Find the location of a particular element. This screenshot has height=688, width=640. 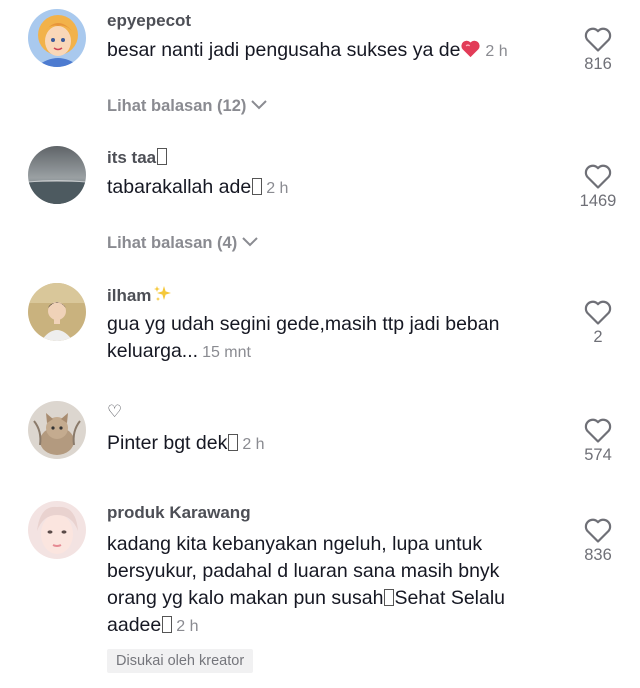

comment-body: Pinter bgt dek is located at coordinates (167, 443).